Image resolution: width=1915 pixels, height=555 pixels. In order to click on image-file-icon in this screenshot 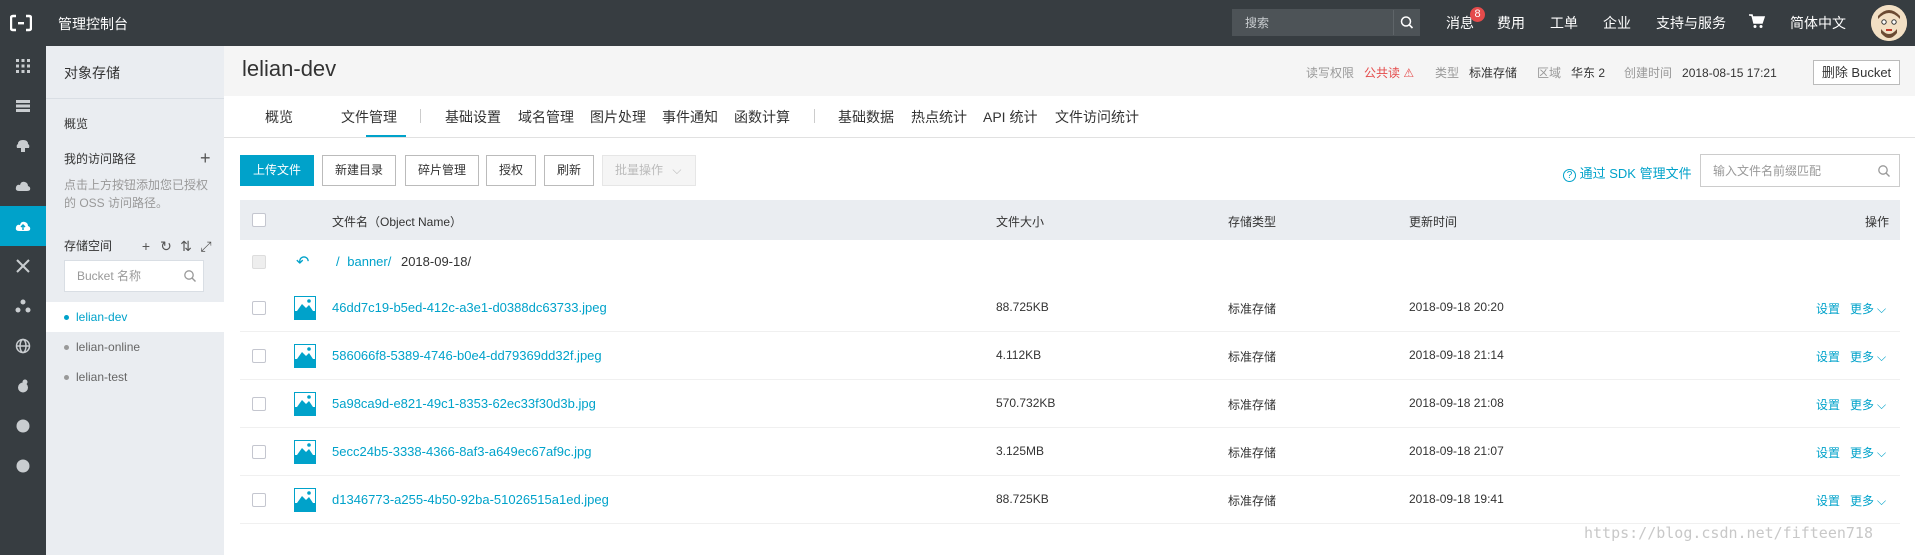, I will do `click(305, 500)`.